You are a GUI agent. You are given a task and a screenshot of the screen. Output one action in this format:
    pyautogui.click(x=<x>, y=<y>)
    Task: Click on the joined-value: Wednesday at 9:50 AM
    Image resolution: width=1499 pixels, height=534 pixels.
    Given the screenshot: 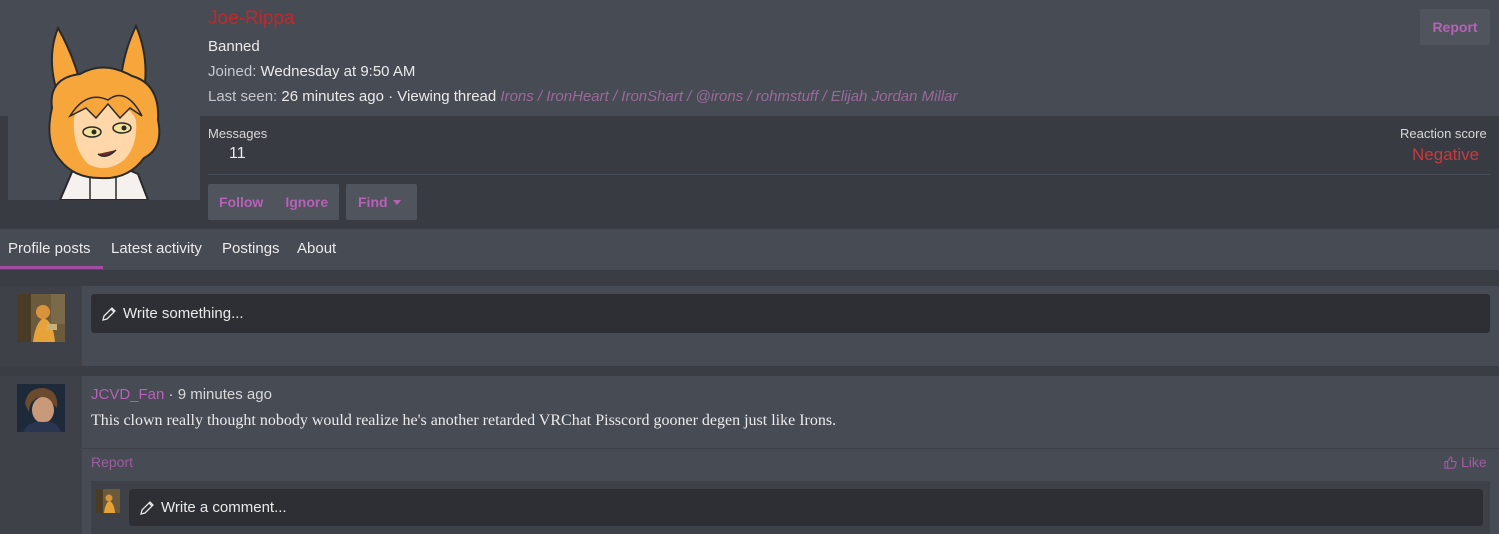 What is the action you would take?
    pyautogui.click(x=338, y=71)
    